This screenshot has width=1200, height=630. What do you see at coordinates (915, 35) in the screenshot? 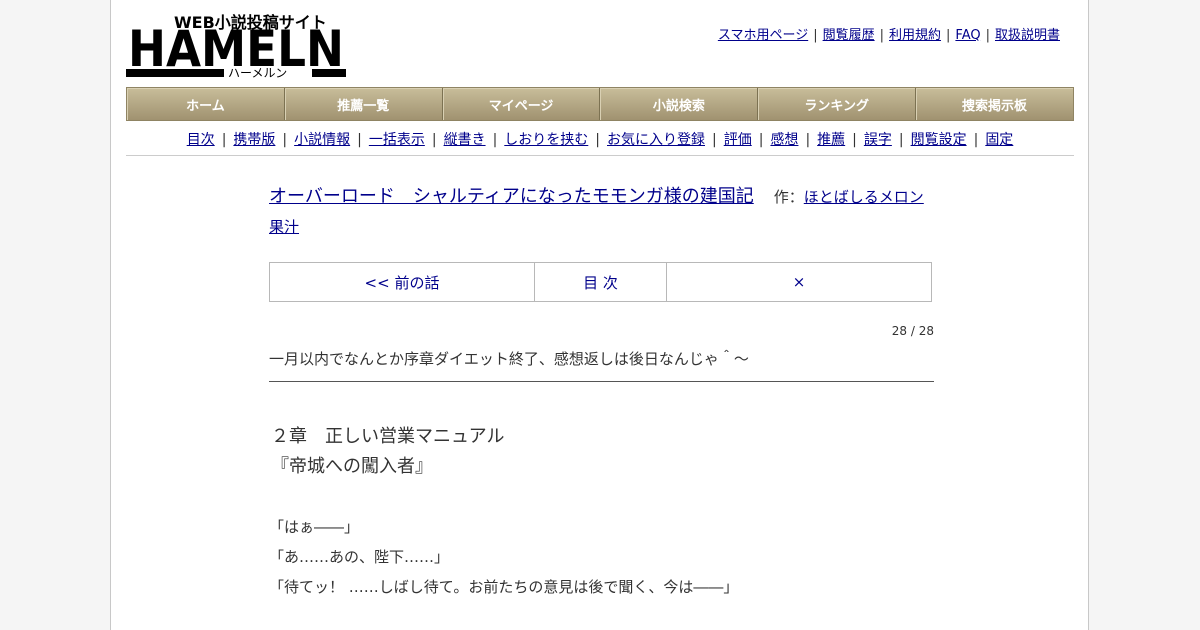
I see `top-link-terms: 利用規約` at bounding box center [915, 35].